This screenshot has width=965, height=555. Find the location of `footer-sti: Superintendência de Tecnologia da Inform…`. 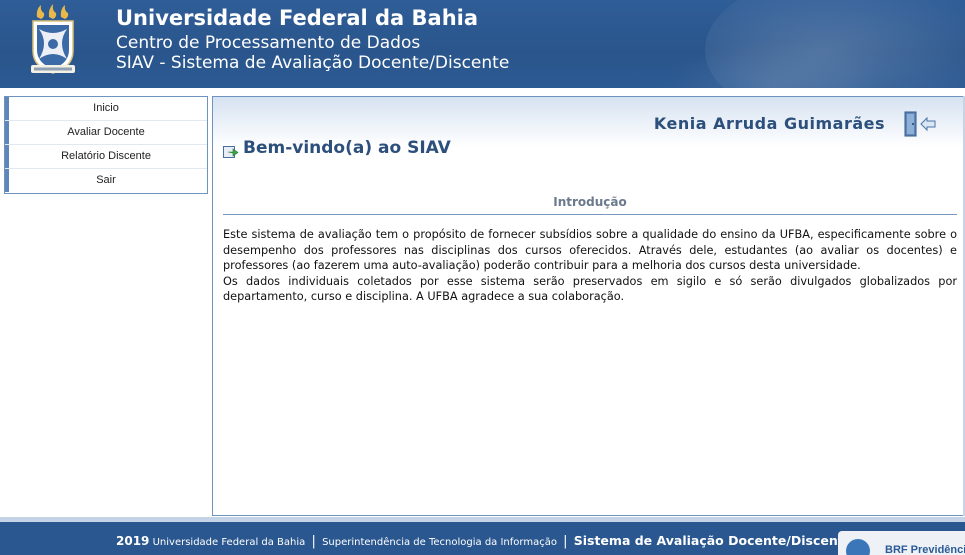

footer-sti: Superintendência de Tecnologia da Inform… is located at coordinates (439, 542).